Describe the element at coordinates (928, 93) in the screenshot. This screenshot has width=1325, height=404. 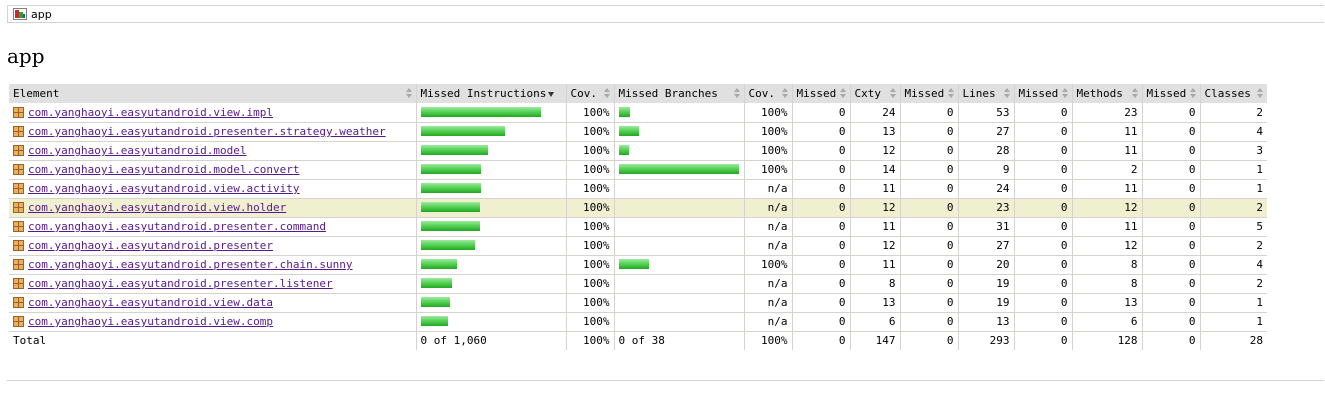
I see `header-missed-lines: Missed` at that location.